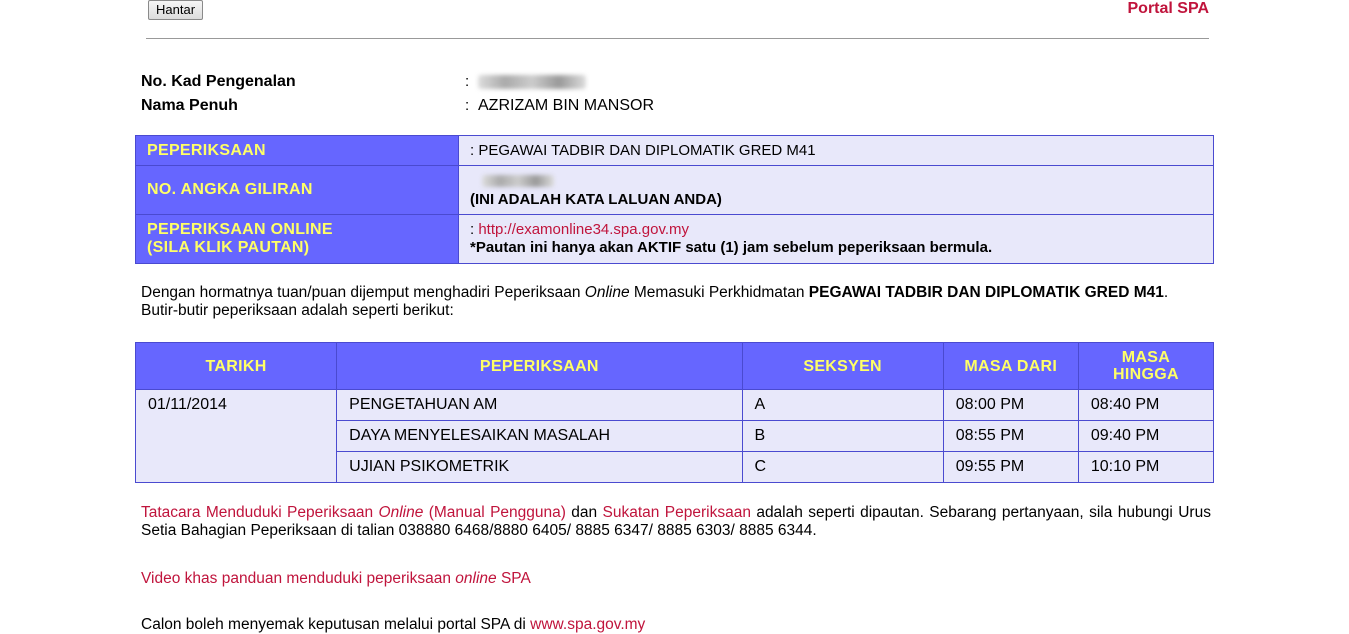  What do you see at coordinates (539, 405) in the screenshot?
I see `exam-name: PENGETAHUAN AM` at bounding box center [539, 405].